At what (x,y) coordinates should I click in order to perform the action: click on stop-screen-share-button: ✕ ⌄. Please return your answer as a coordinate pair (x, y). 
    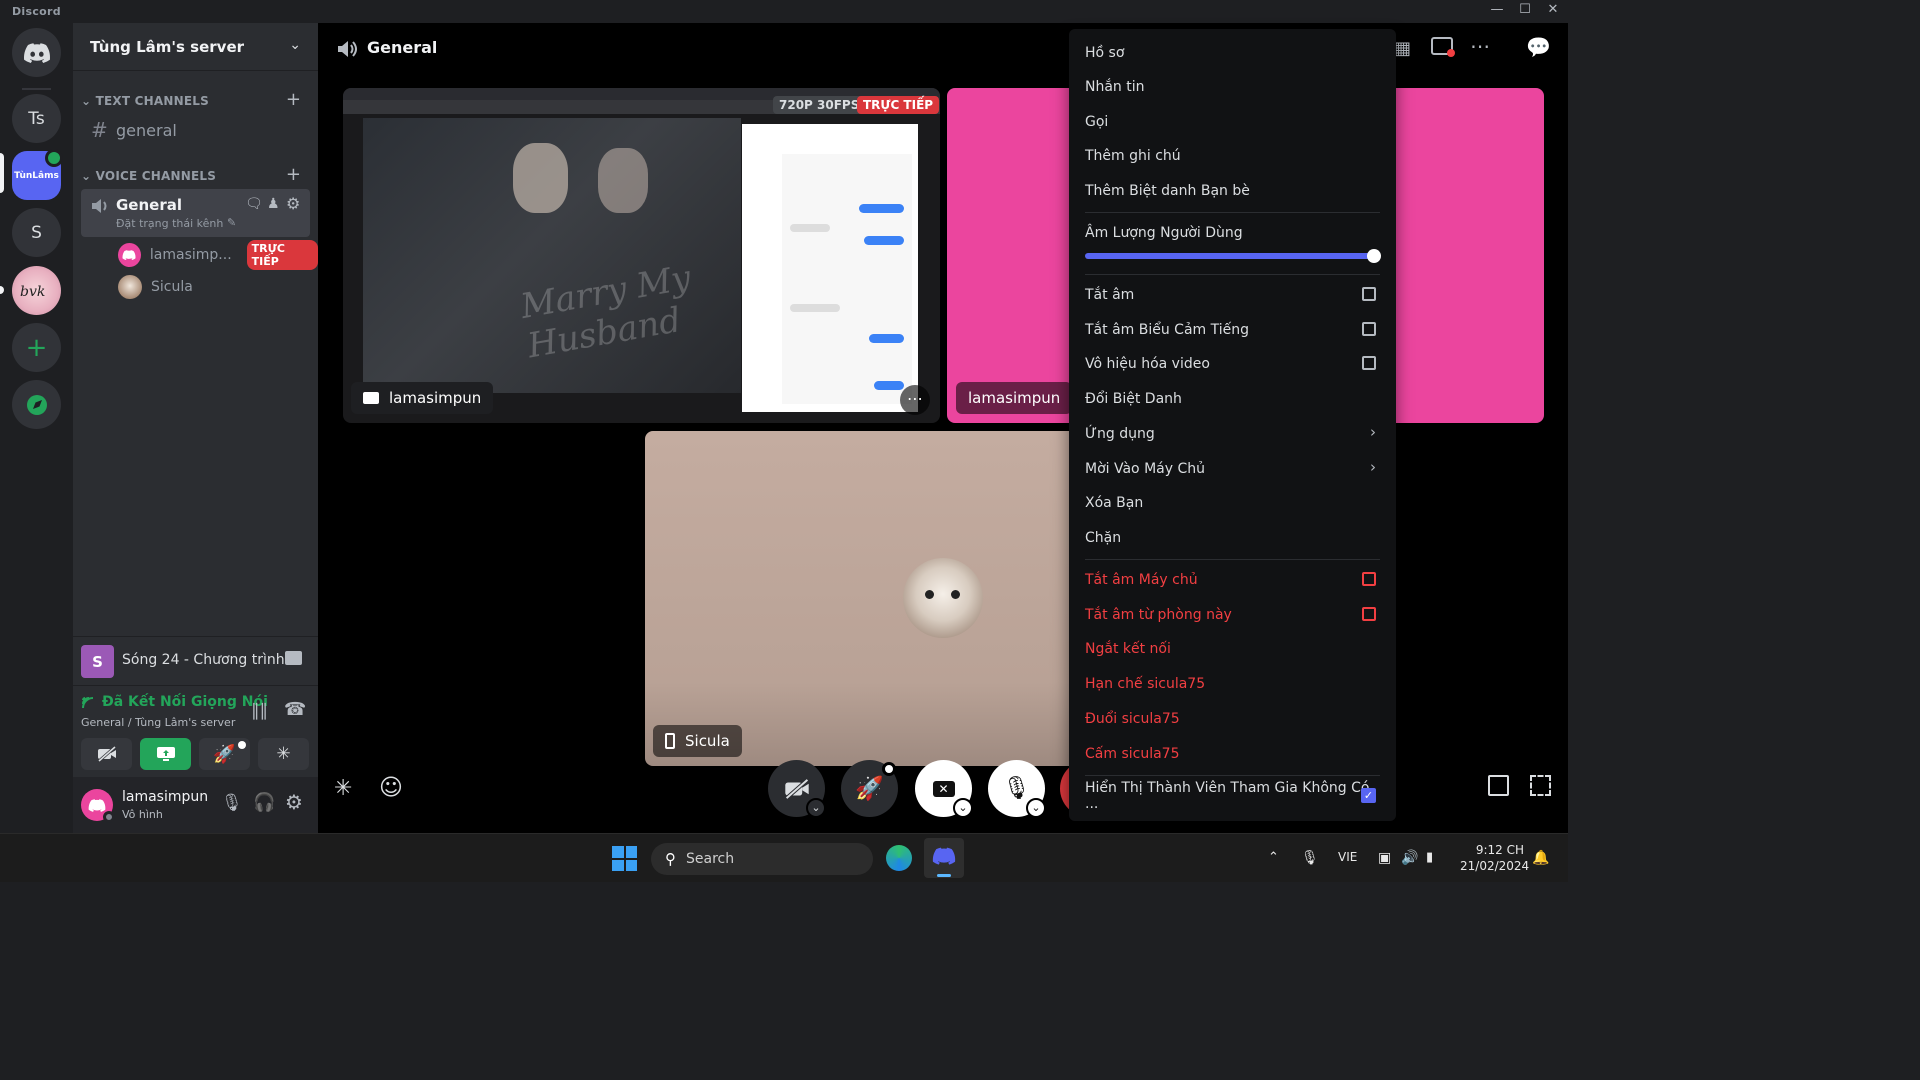
    Looking at the image, I should click on (944, 789).